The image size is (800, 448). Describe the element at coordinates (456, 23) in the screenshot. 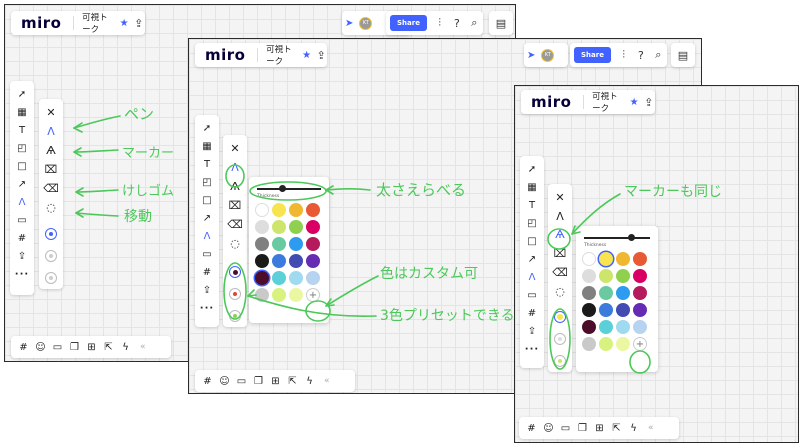

I see `help-icon: ?` at that location.